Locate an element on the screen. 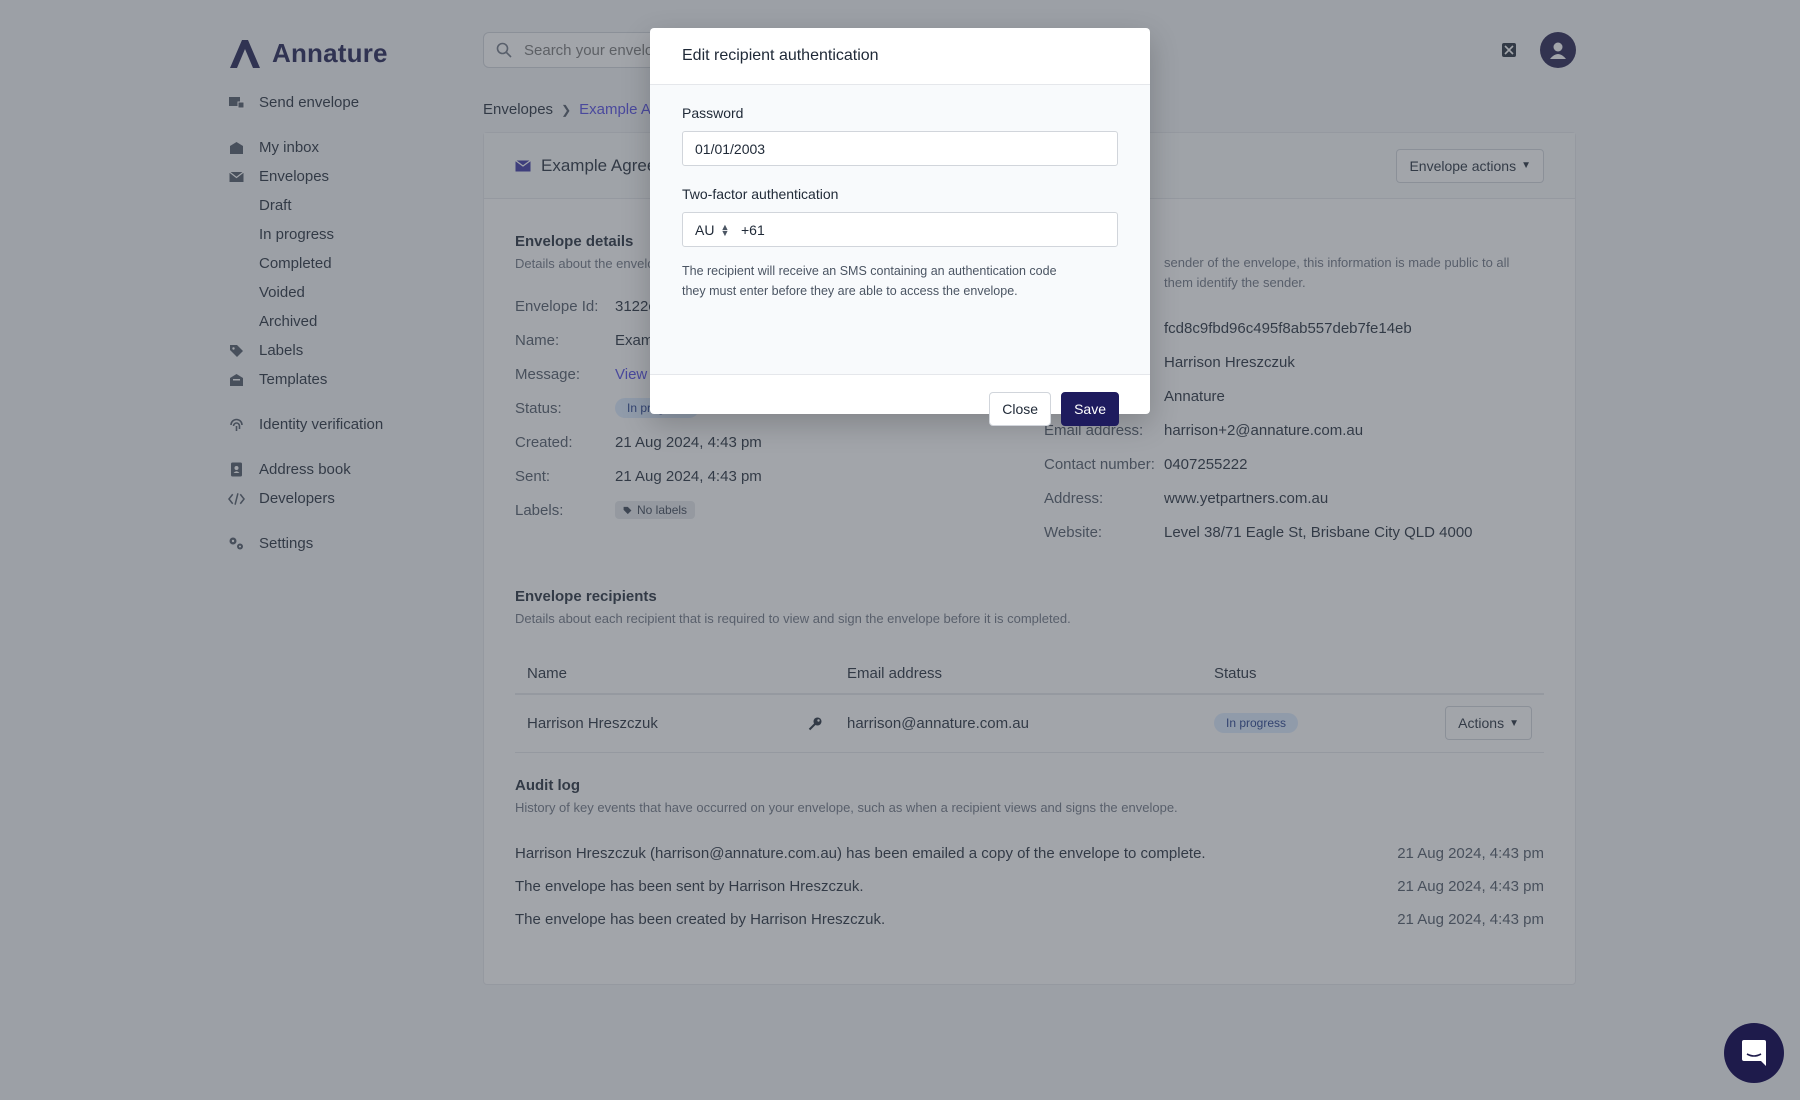 The width and height of the screenshot is (1800, 1100). two-factor-label: Two-factor authentication is located at coordinates (760, 194).